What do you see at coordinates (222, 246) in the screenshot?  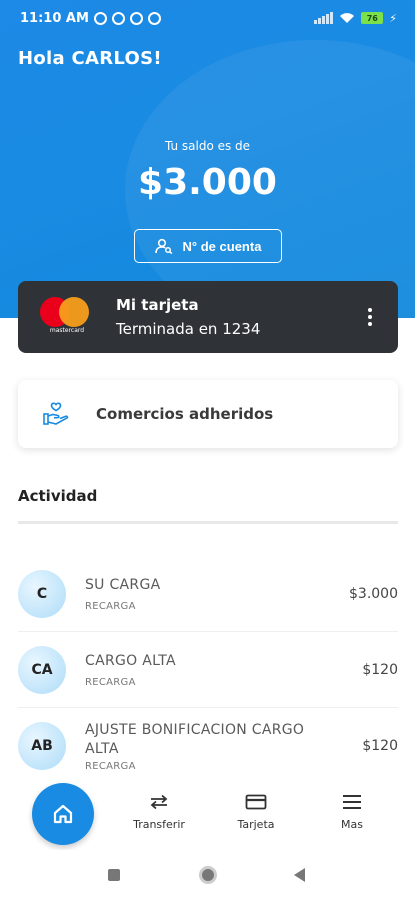 I see `account-number-label: N° de cuenta` at bounding box center [222, 246].